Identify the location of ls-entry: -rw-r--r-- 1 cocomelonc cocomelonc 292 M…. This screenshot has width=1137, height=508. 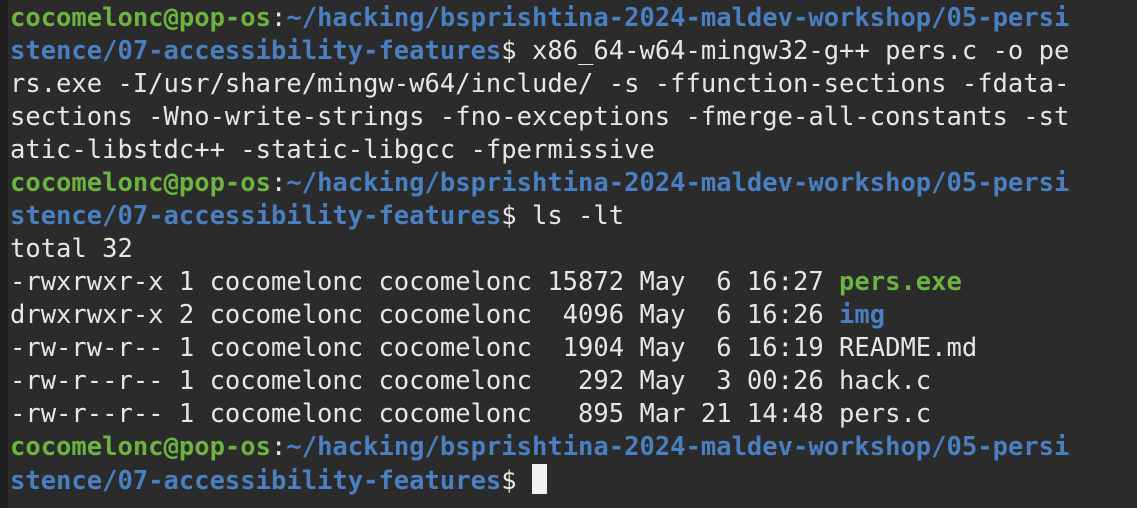
(572, 381).